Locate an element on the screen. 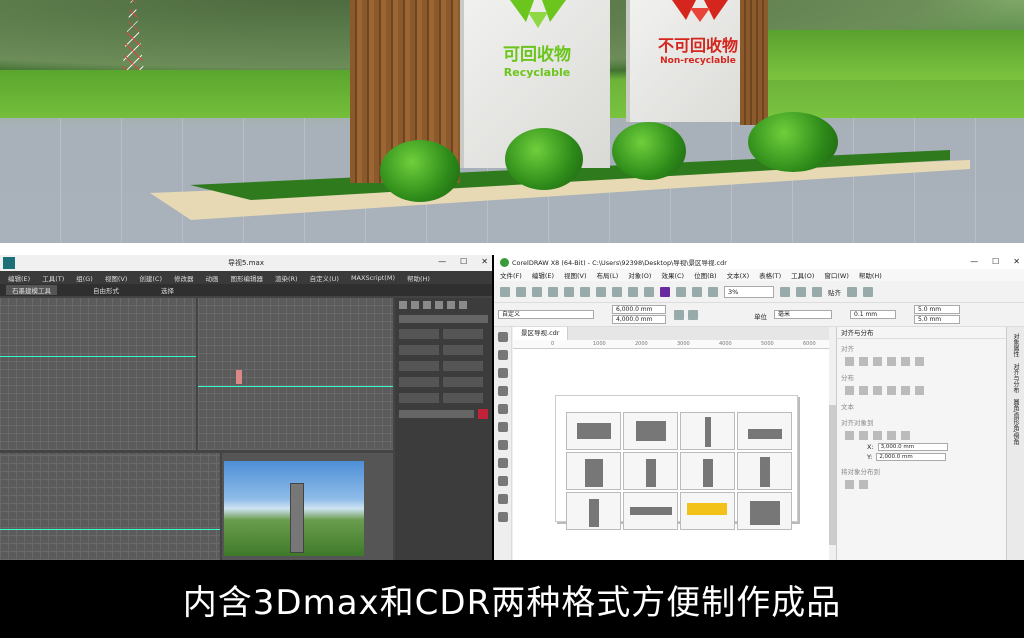  polygon-tool-icon is located at coordinates (503, 481).